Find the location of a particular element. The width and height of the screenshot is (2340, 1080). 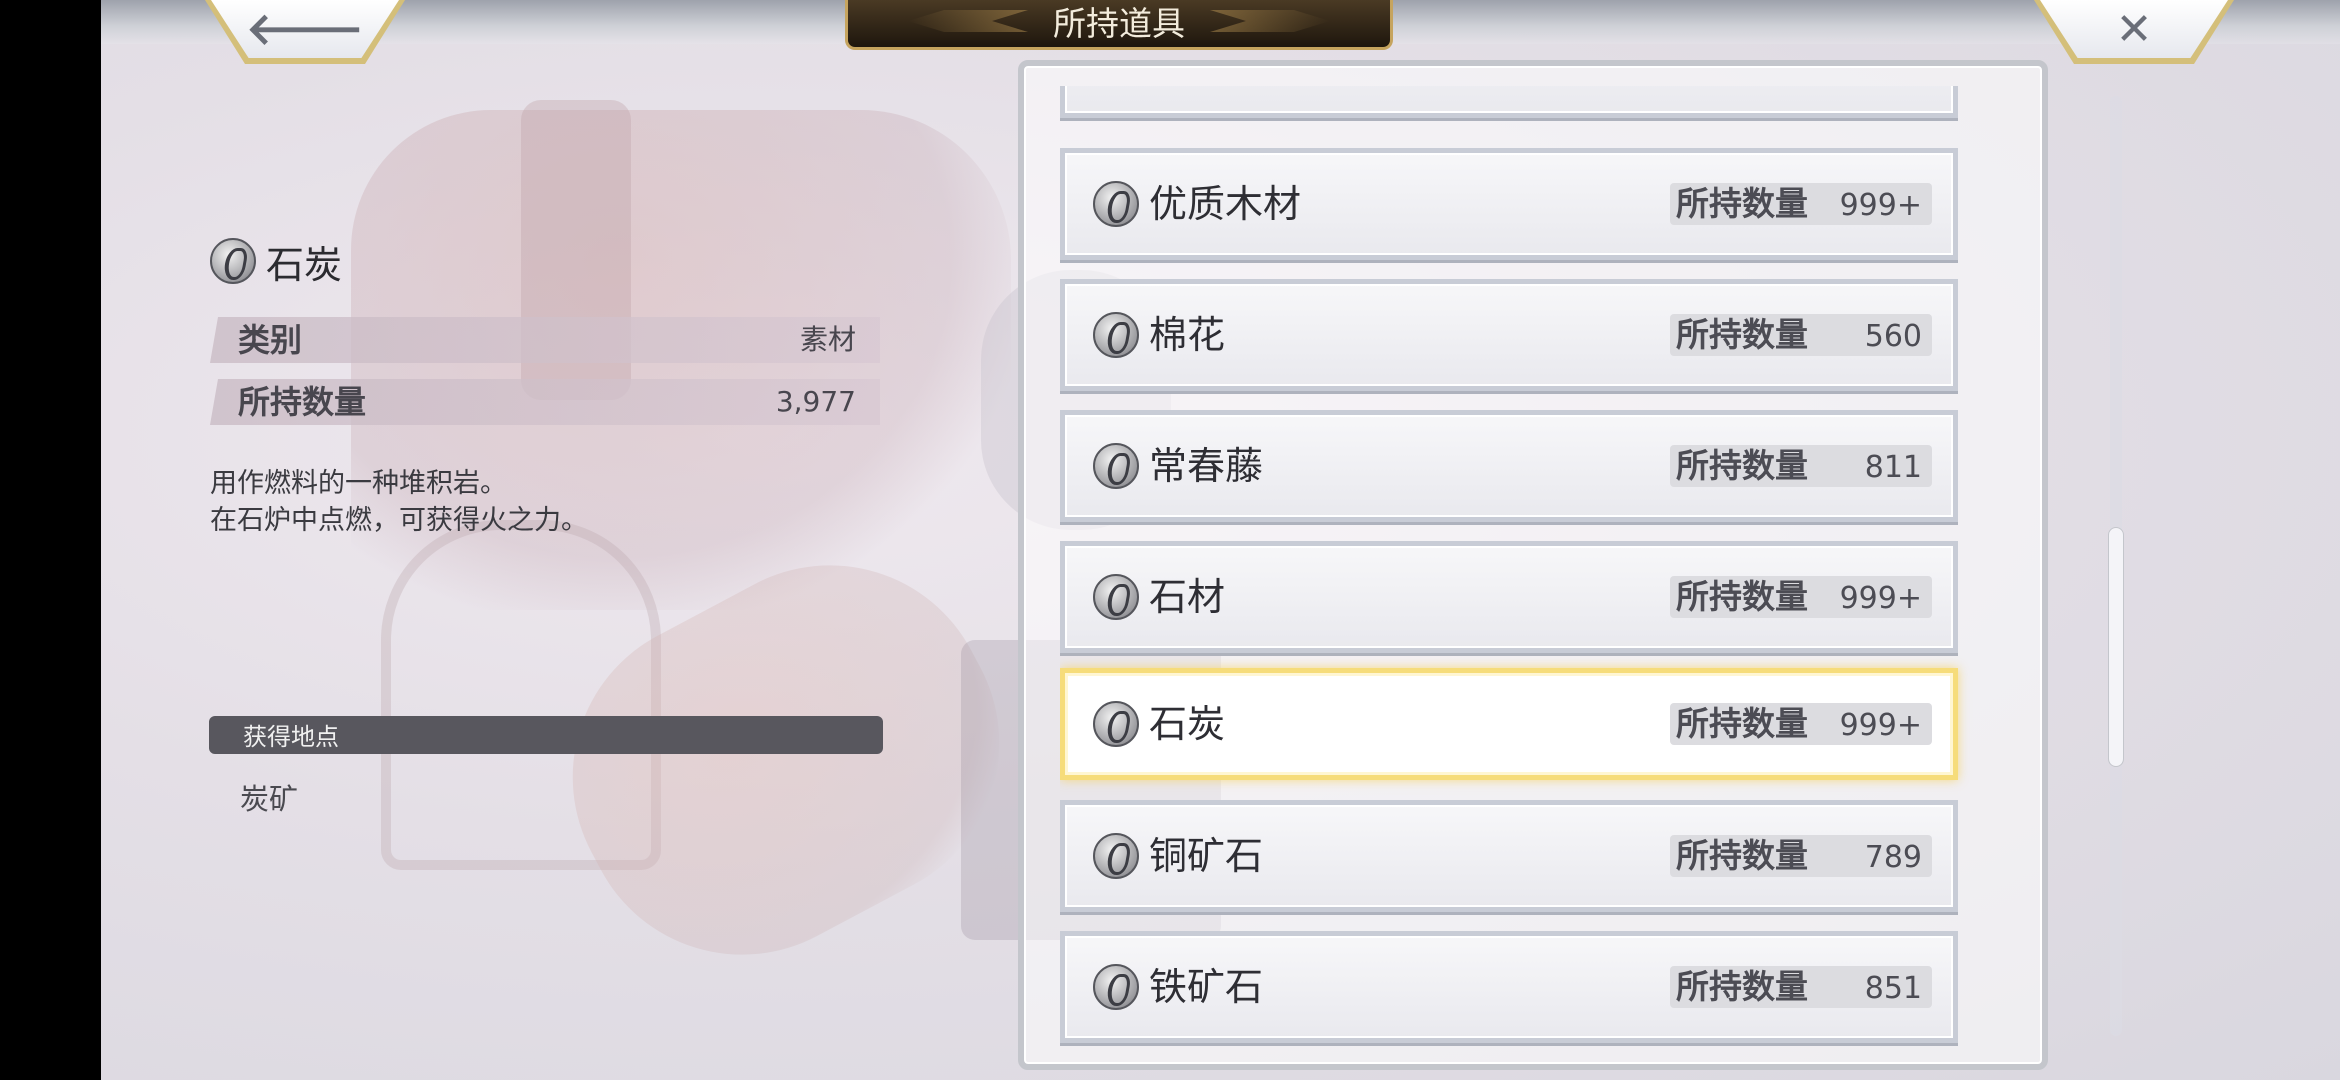

quantity-value: 560 is located at coordinates (1893, 336).